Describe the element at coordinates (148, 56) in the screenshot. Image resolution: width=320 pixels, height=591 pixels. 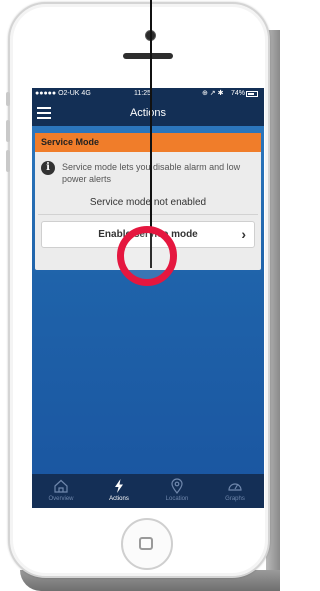
I see `earpiece-speaker` at that location.